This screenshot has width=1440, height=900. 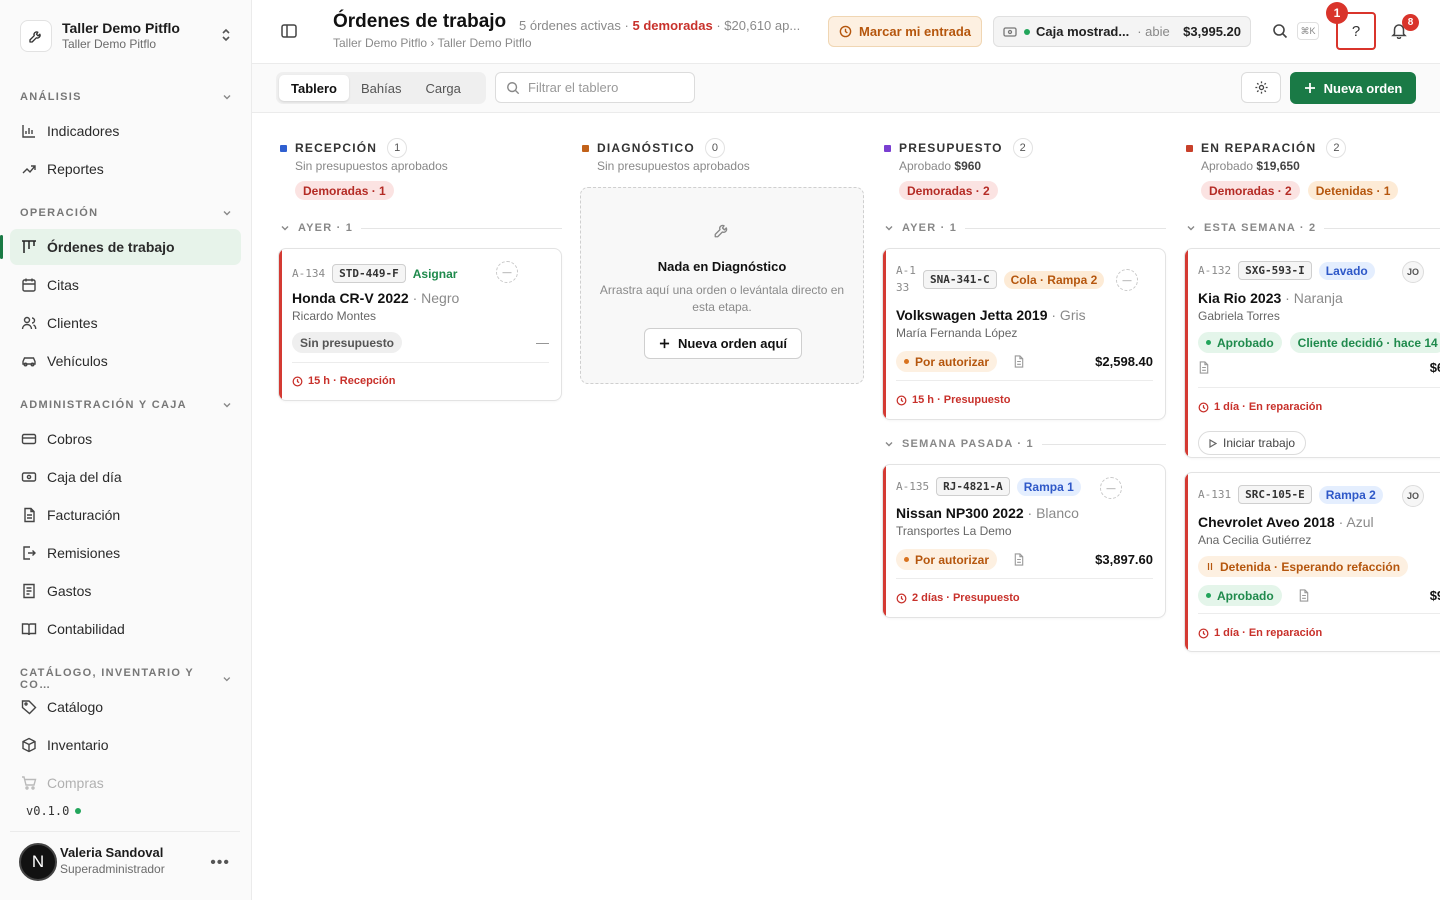 What do you see at coordinates (435, 274) in the screenshot?
I see `assign-link: Asignar` at bounding box center [435, 274].